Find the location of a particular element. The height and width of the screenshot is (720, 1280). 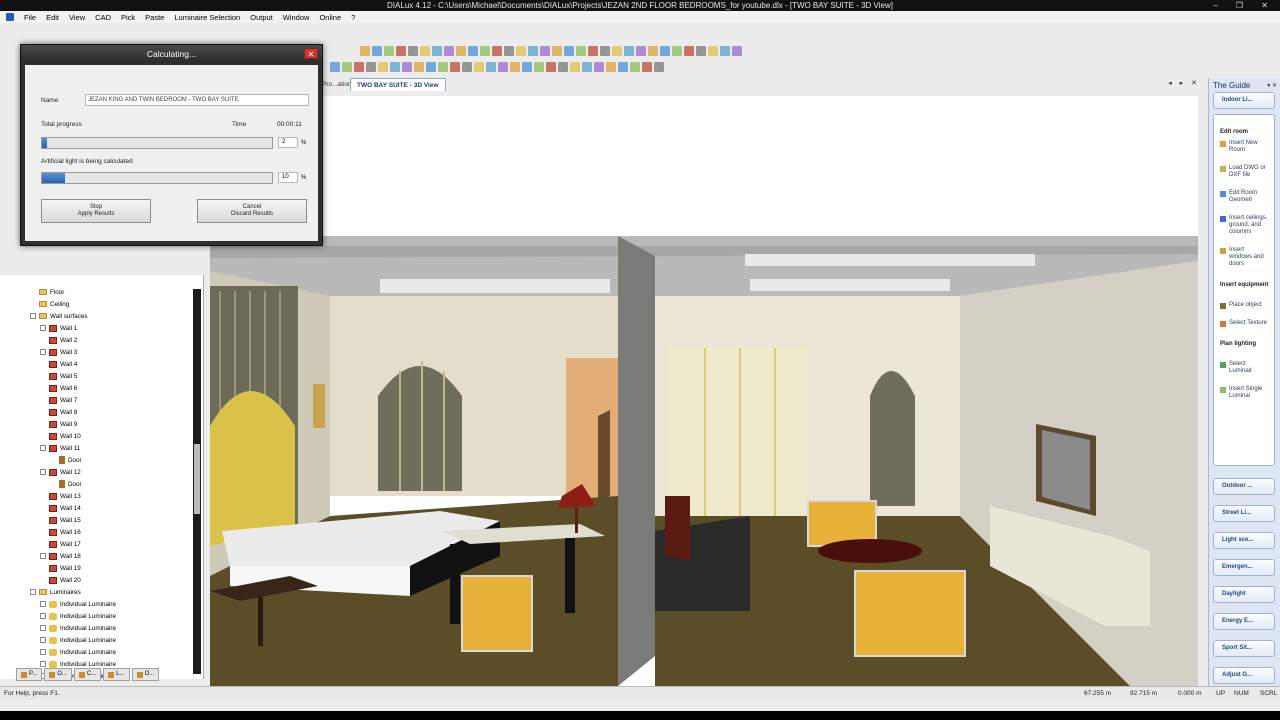

guide-link: Select Texture is located at coordinates (1244, 323).